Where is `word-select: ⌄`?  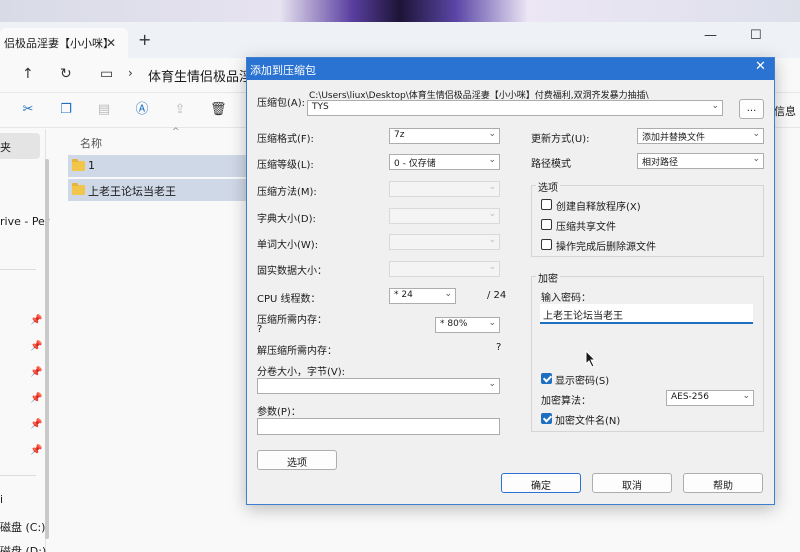
word-select: ⌄ is located at coordinates (444, 242).